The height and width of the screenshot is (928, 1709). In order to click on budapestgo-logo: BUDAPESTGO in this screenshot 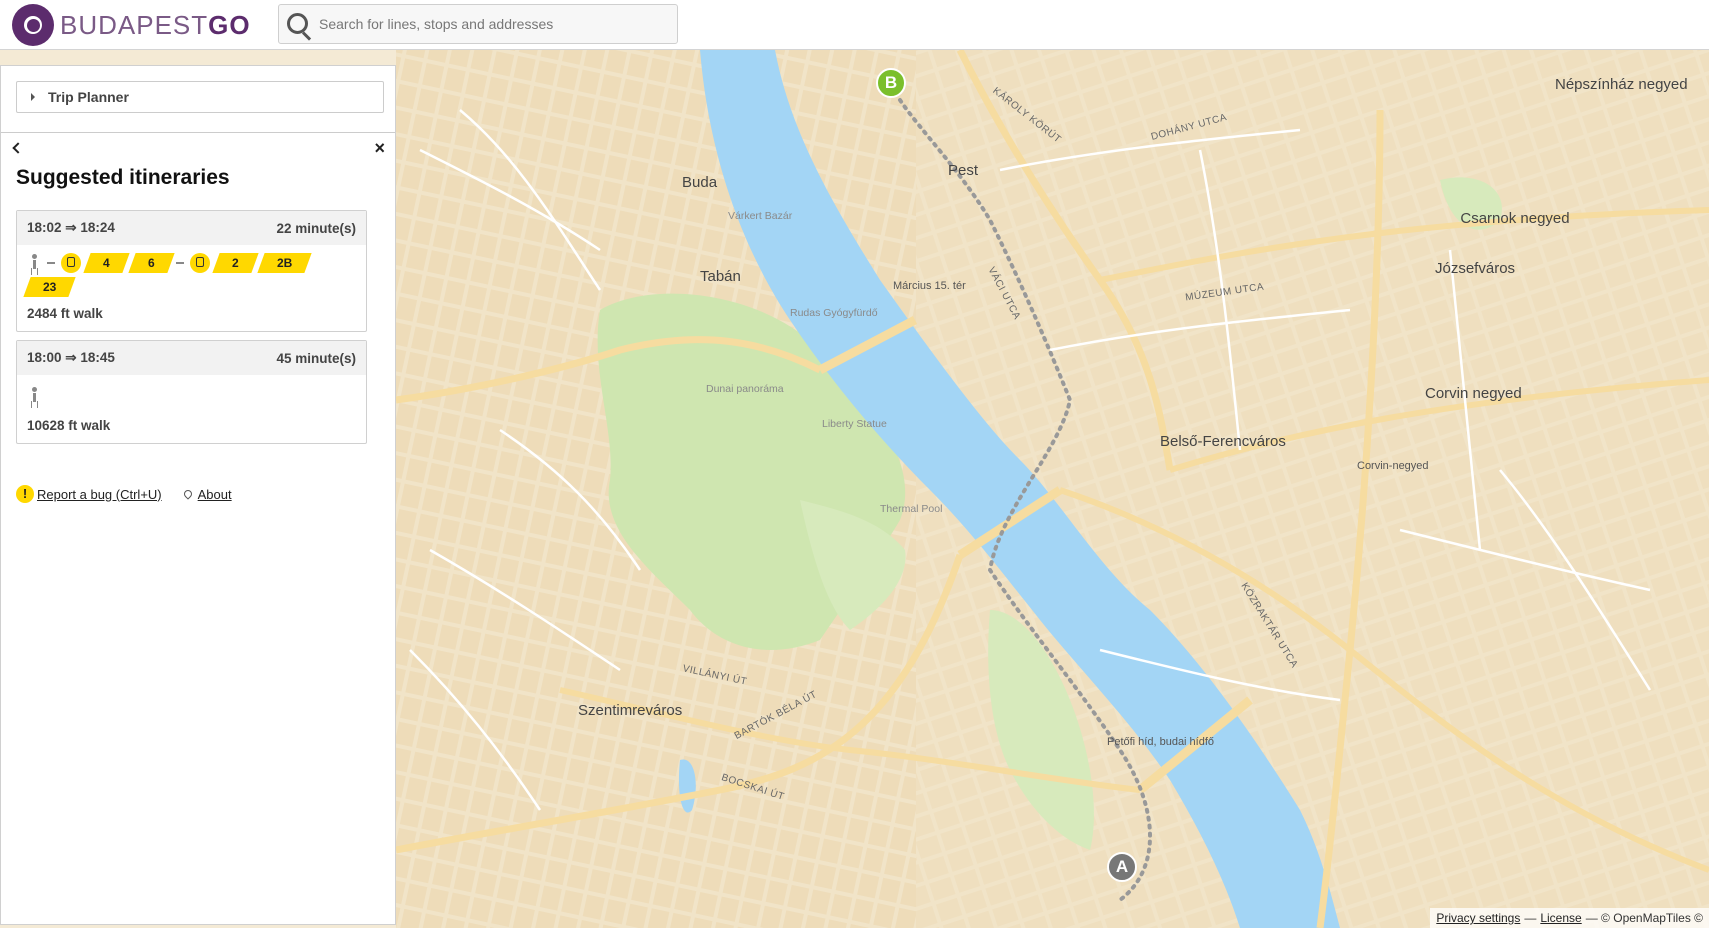, I will do `click(131, 25)`.